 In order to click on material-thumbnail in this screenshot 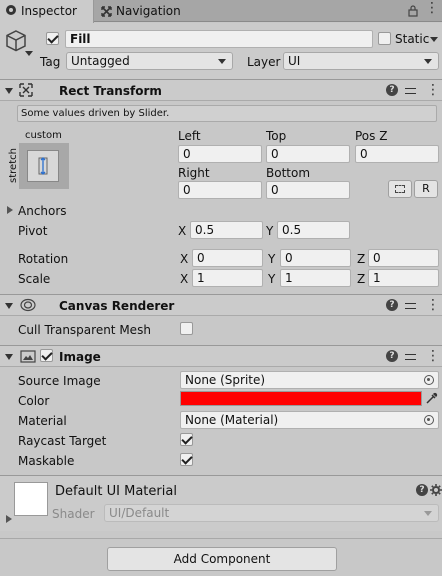, I will do `click(31, 499)`.